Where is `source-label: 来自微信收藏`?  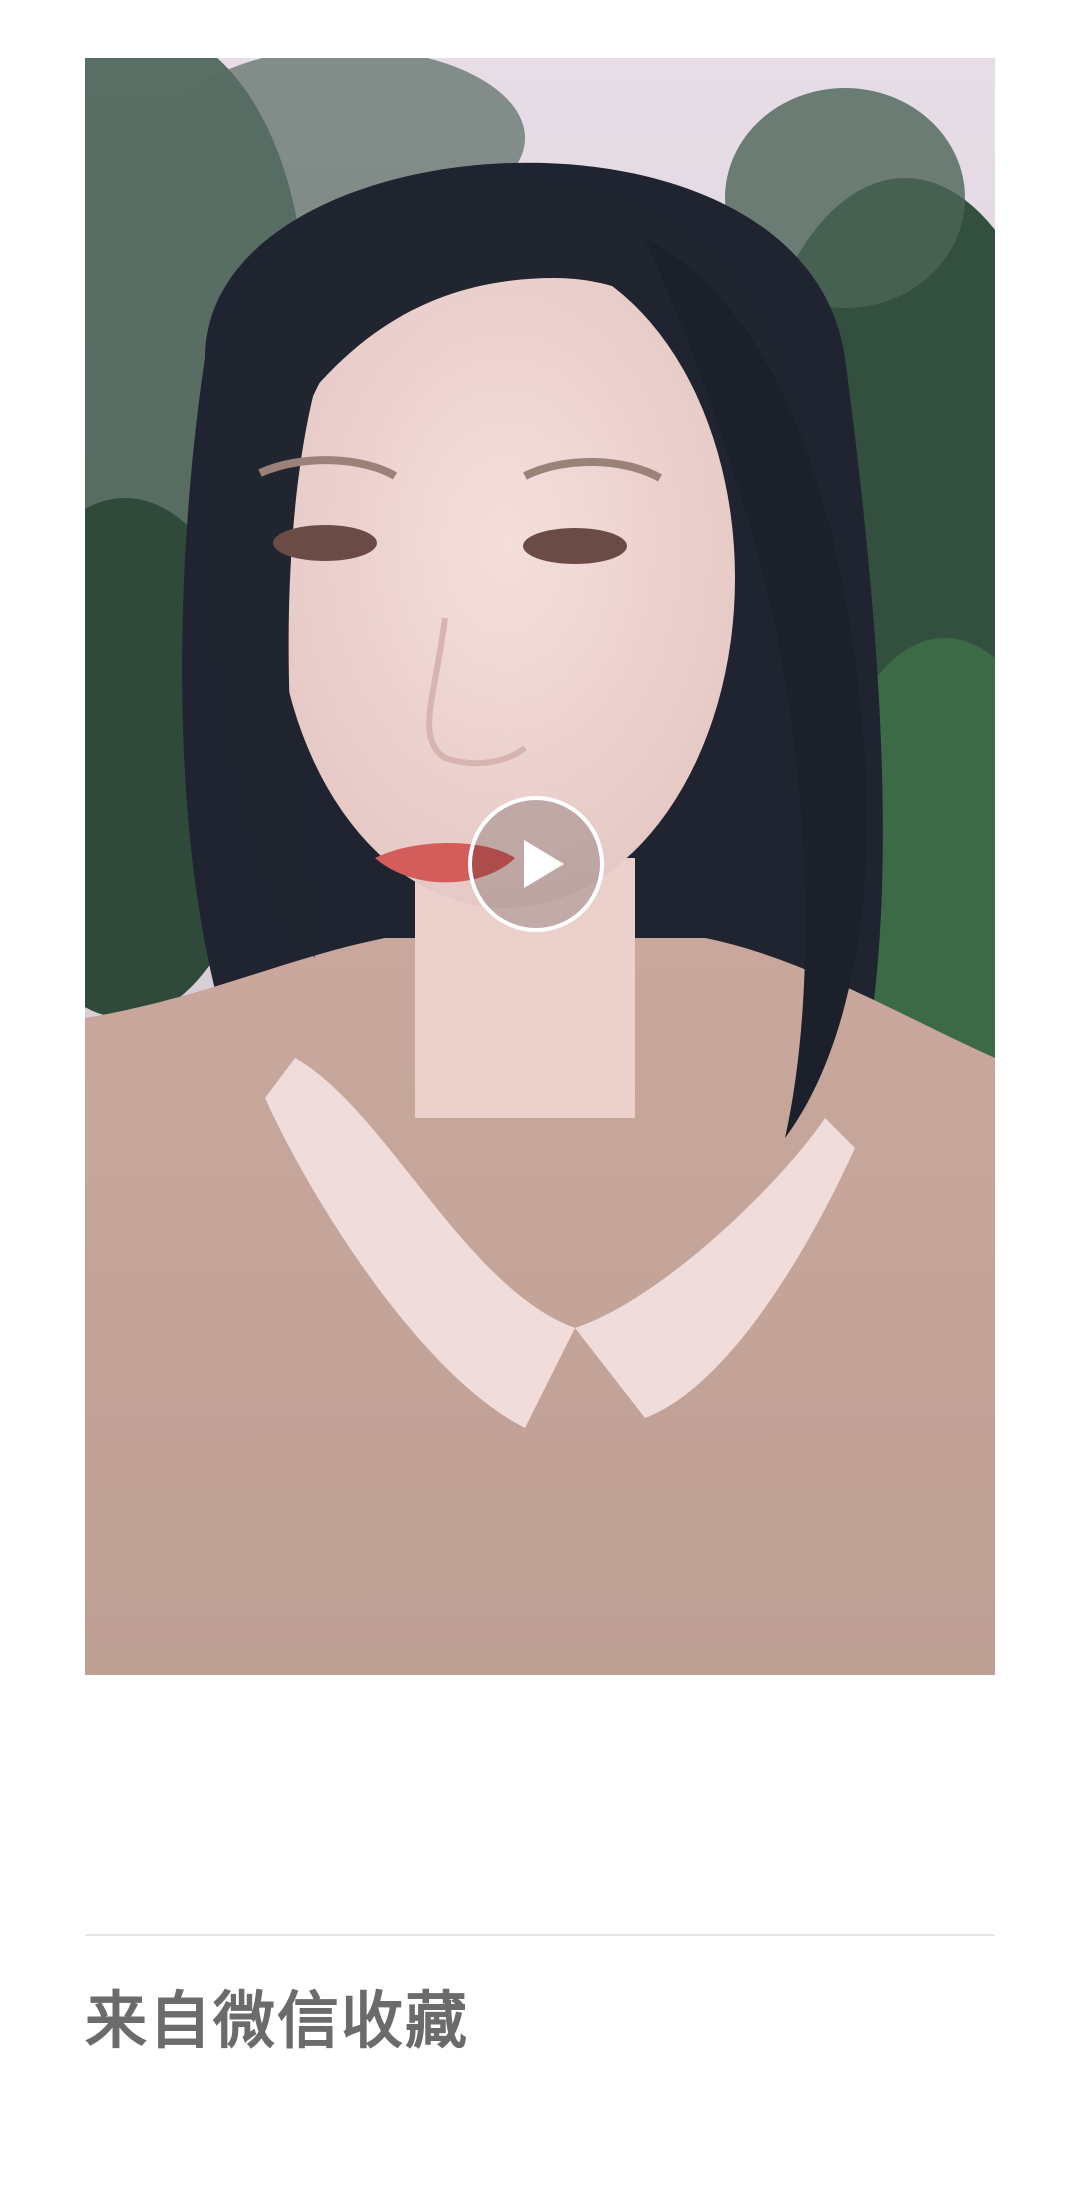 source-label: 来自微信收藏 is located at coordinates (277, 2020).